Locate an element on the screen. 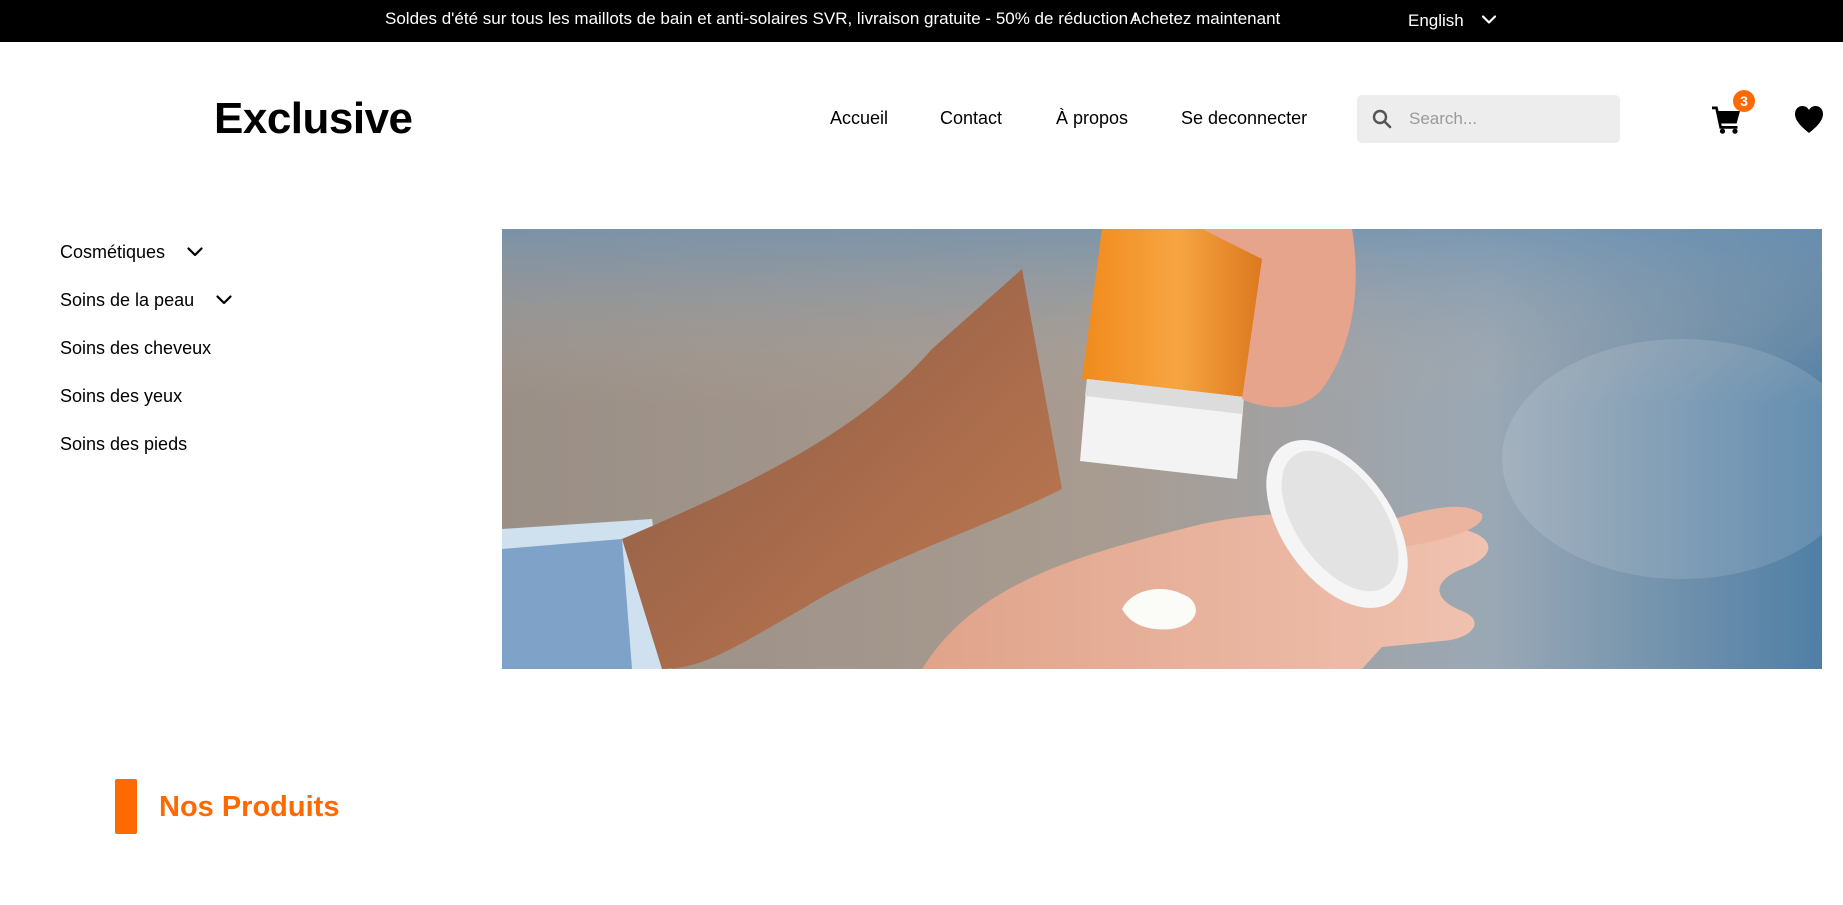 The width and height of the screenshot is (1843, 905). category-soins-peau: Soins de la peau is located at coordinates (146, 300).